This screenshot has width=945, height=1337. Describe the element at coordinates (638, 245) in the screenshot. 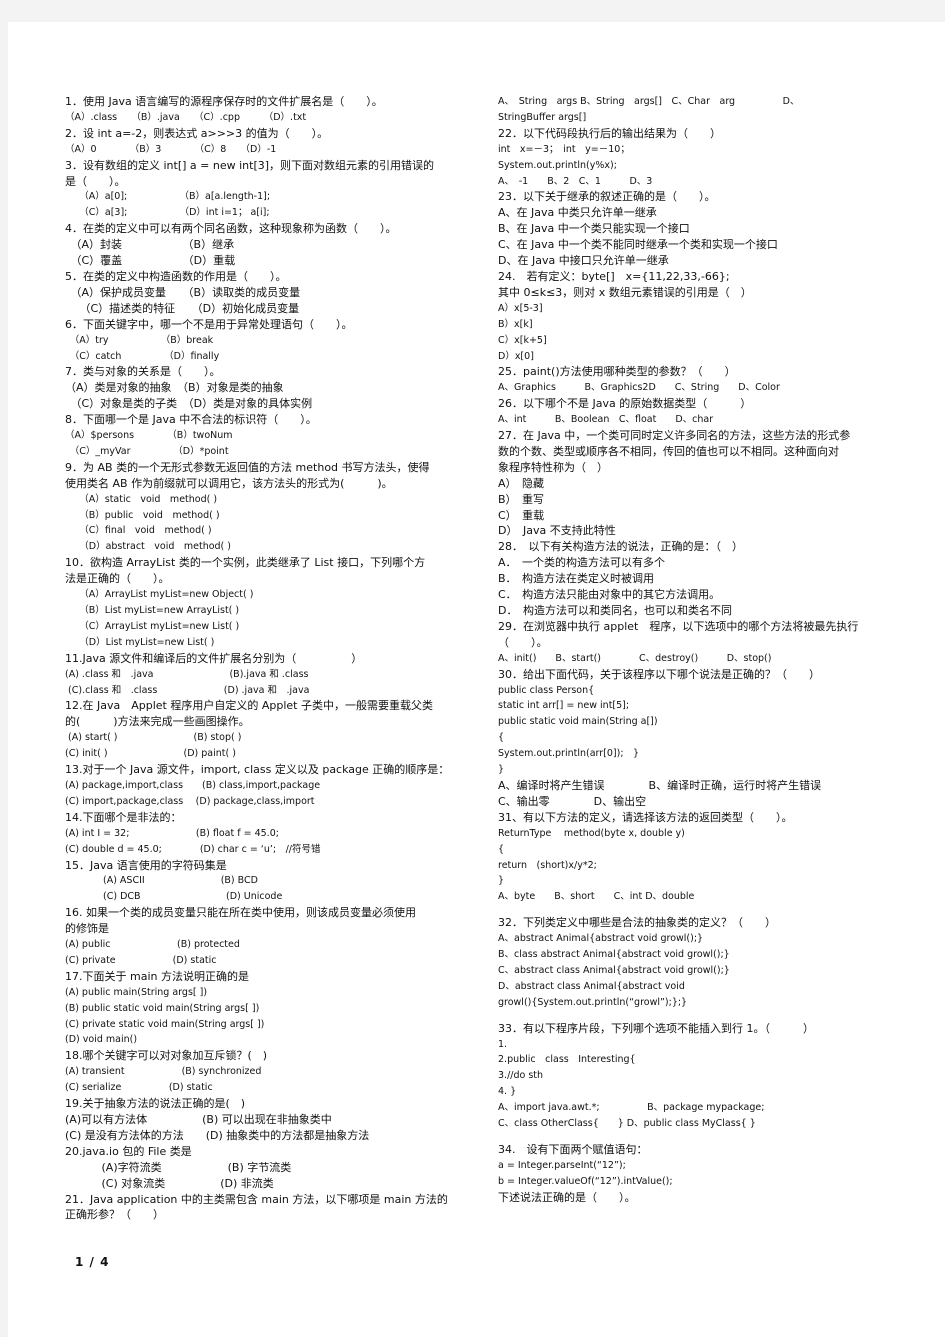

I see `question-text-line: C、在 Java 中一个类不能同时继承一个类和实现一个接口` at that location.